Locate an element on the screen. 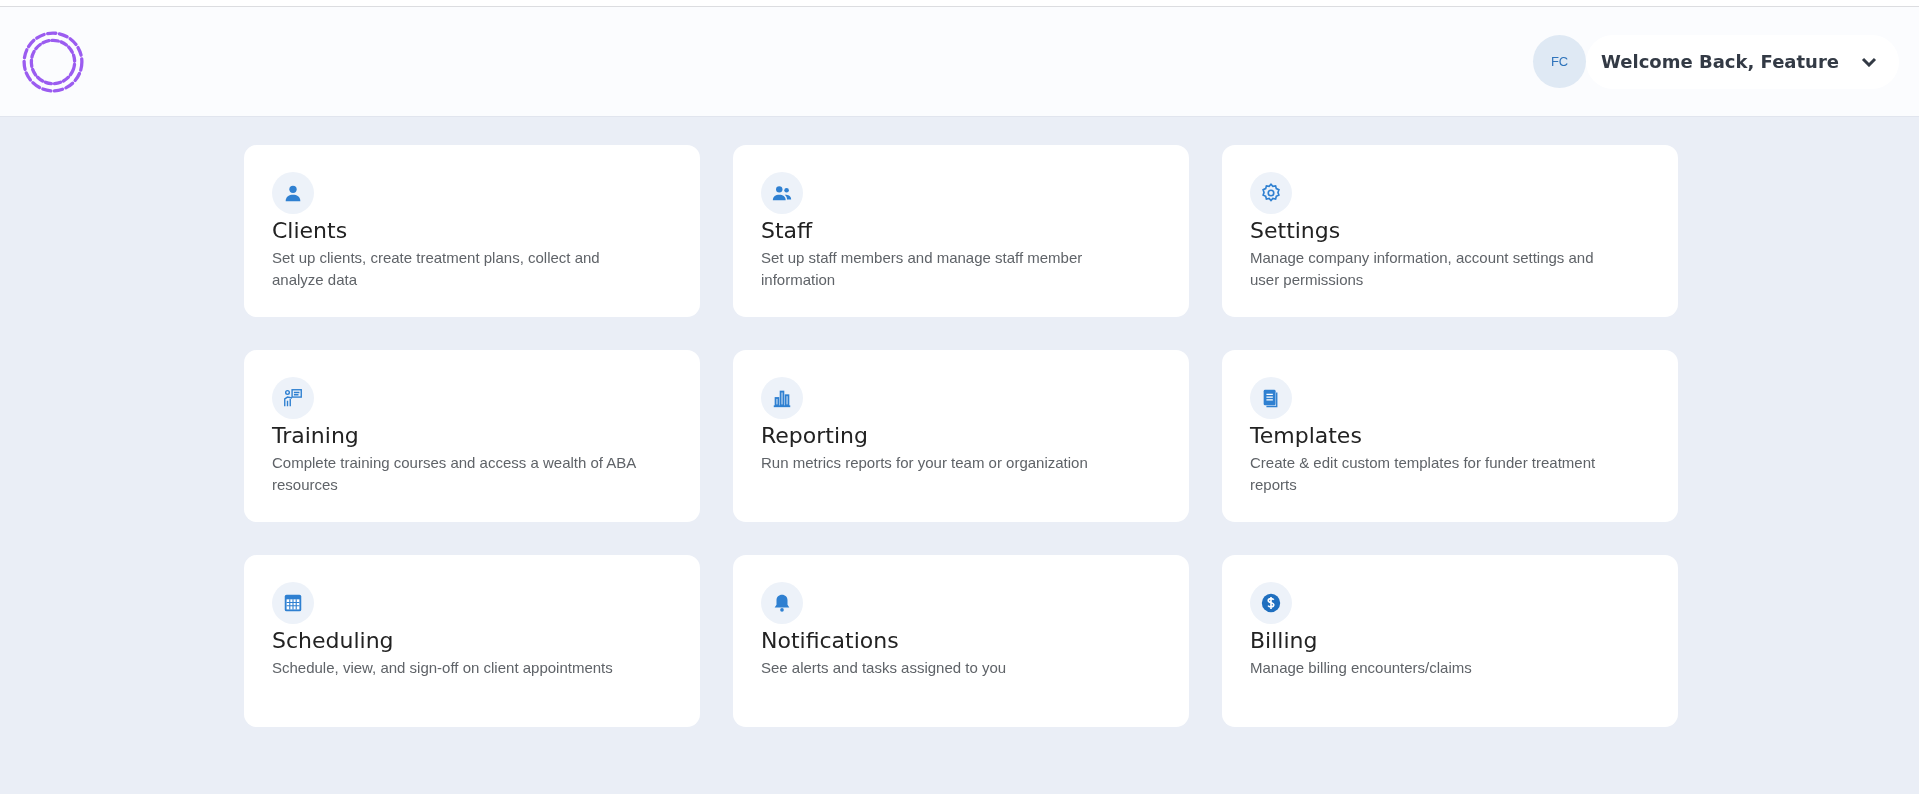 The image size is (1919, 794). dollar-icon is located at coordinates (1271, 603).